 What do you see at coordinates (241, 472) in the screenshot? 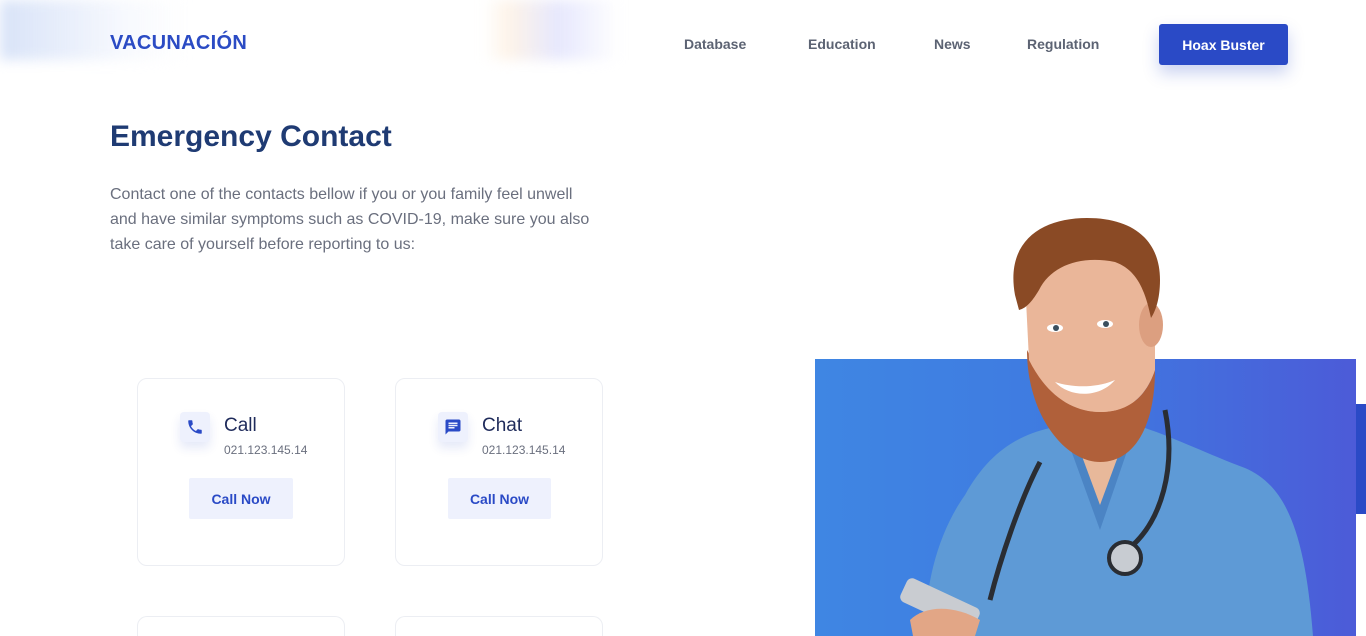
I see `contact-card-call: Call 021.123.145.14 Call Now` at bounding box center [241, 472].